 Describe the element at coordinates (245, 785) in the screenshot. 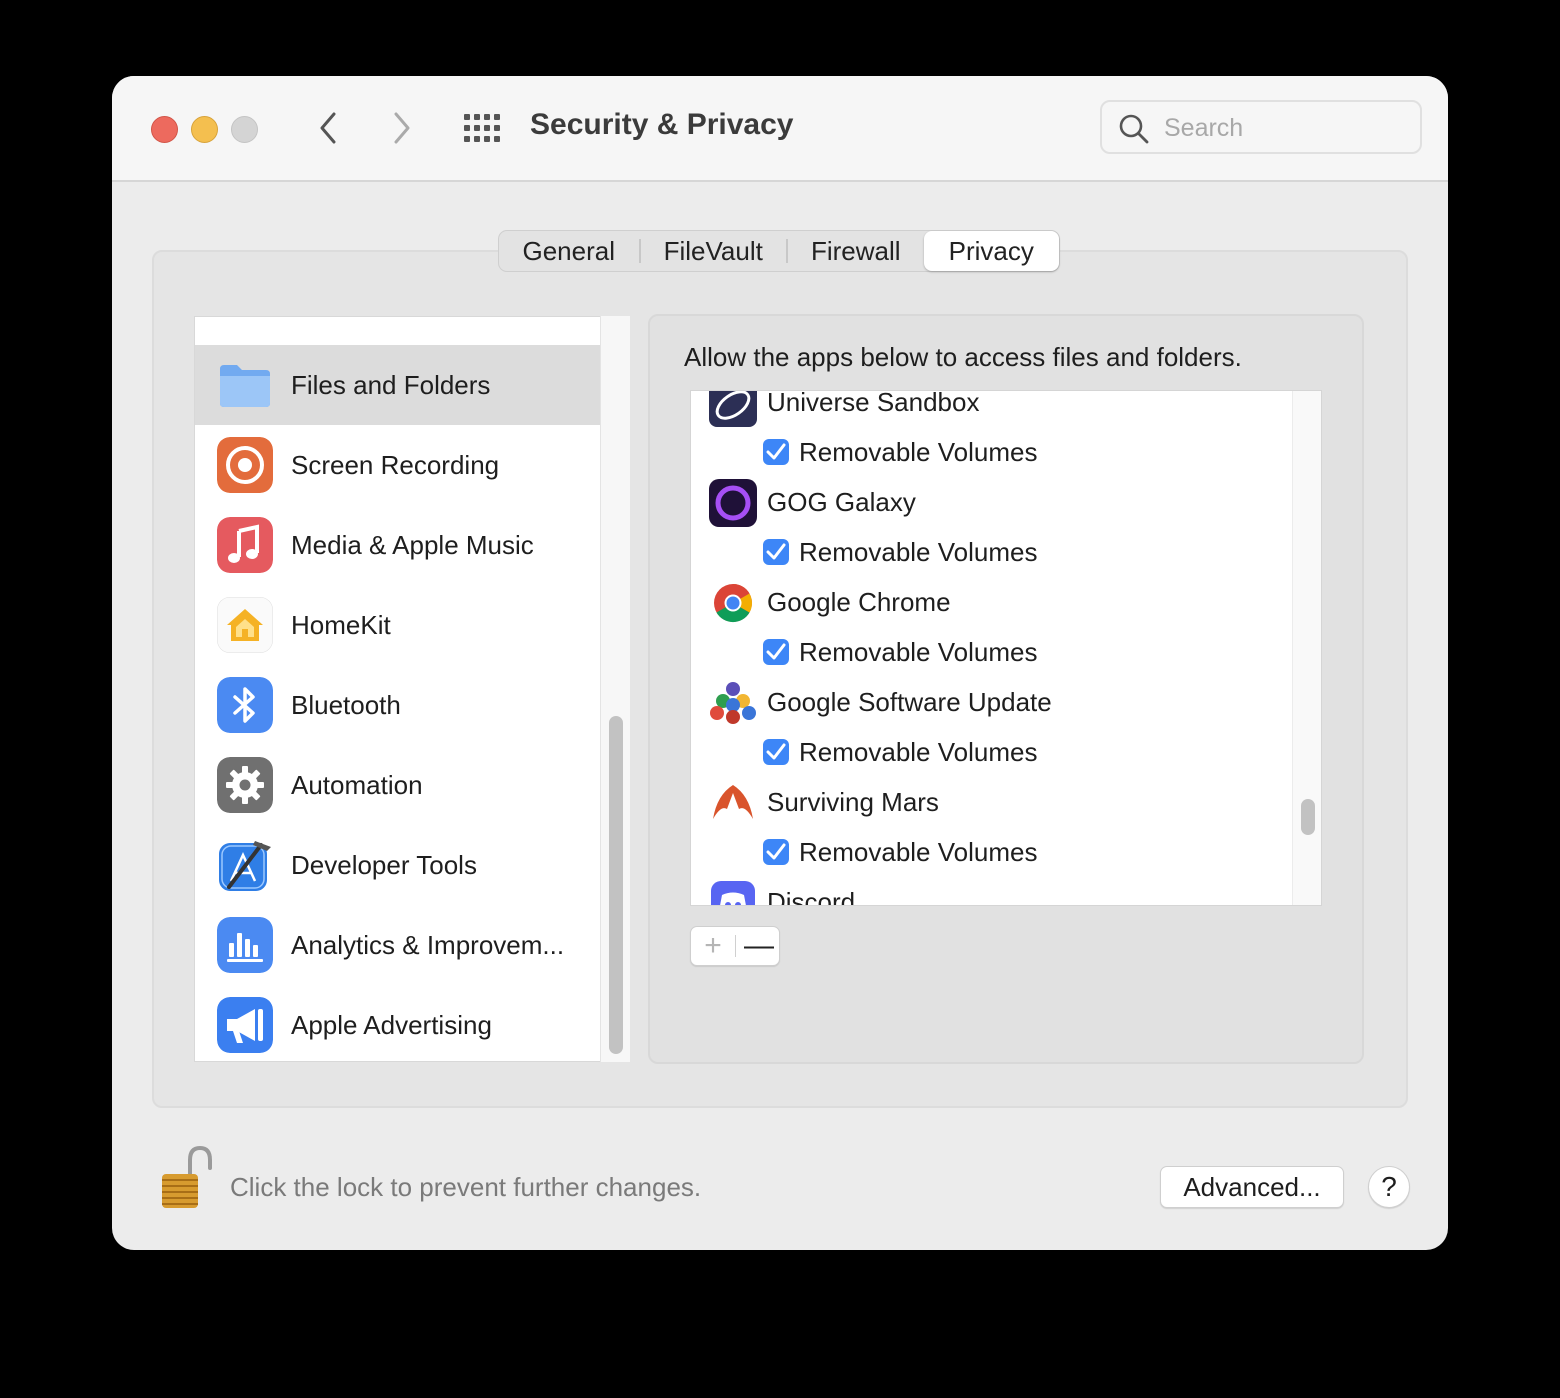

I see `gear-icon` at that location.